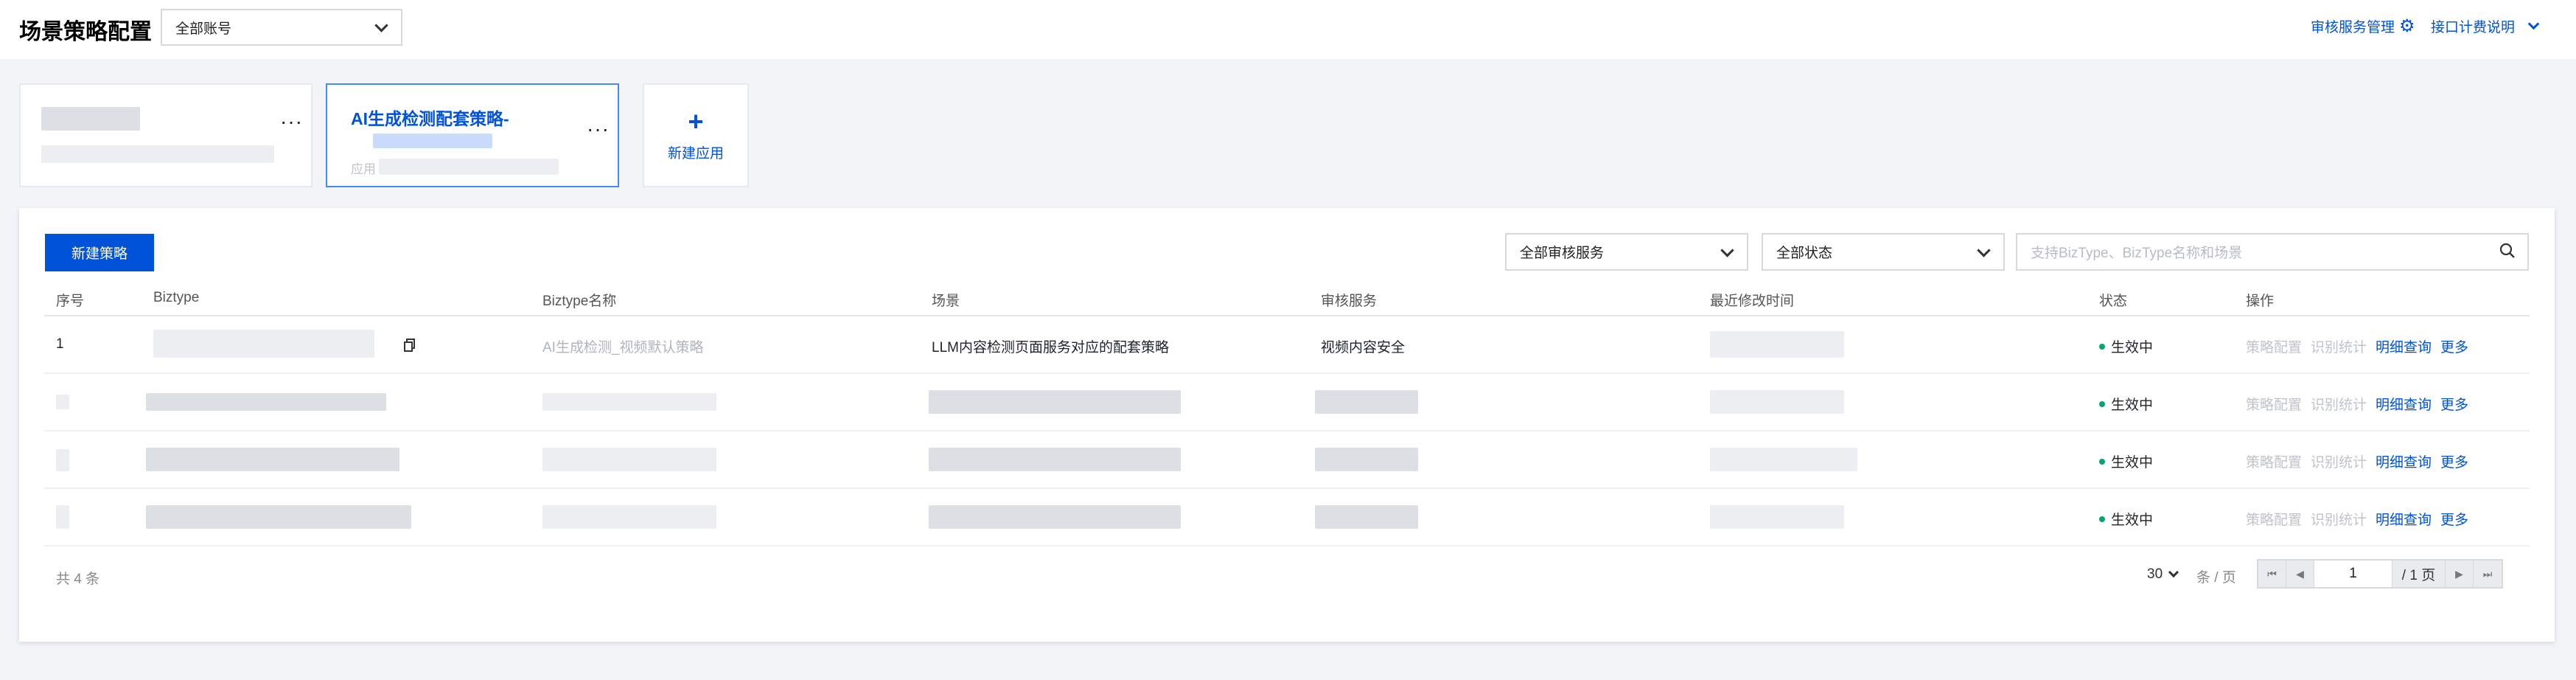 Image resolution: width=2576 pixels, height=680 pixels. What do you see at coordinates (2137, 254) in the screenshot?
I see `search-placeholder: 支持BizType、BizType名称和场景` at bounding box center [2137, 254].